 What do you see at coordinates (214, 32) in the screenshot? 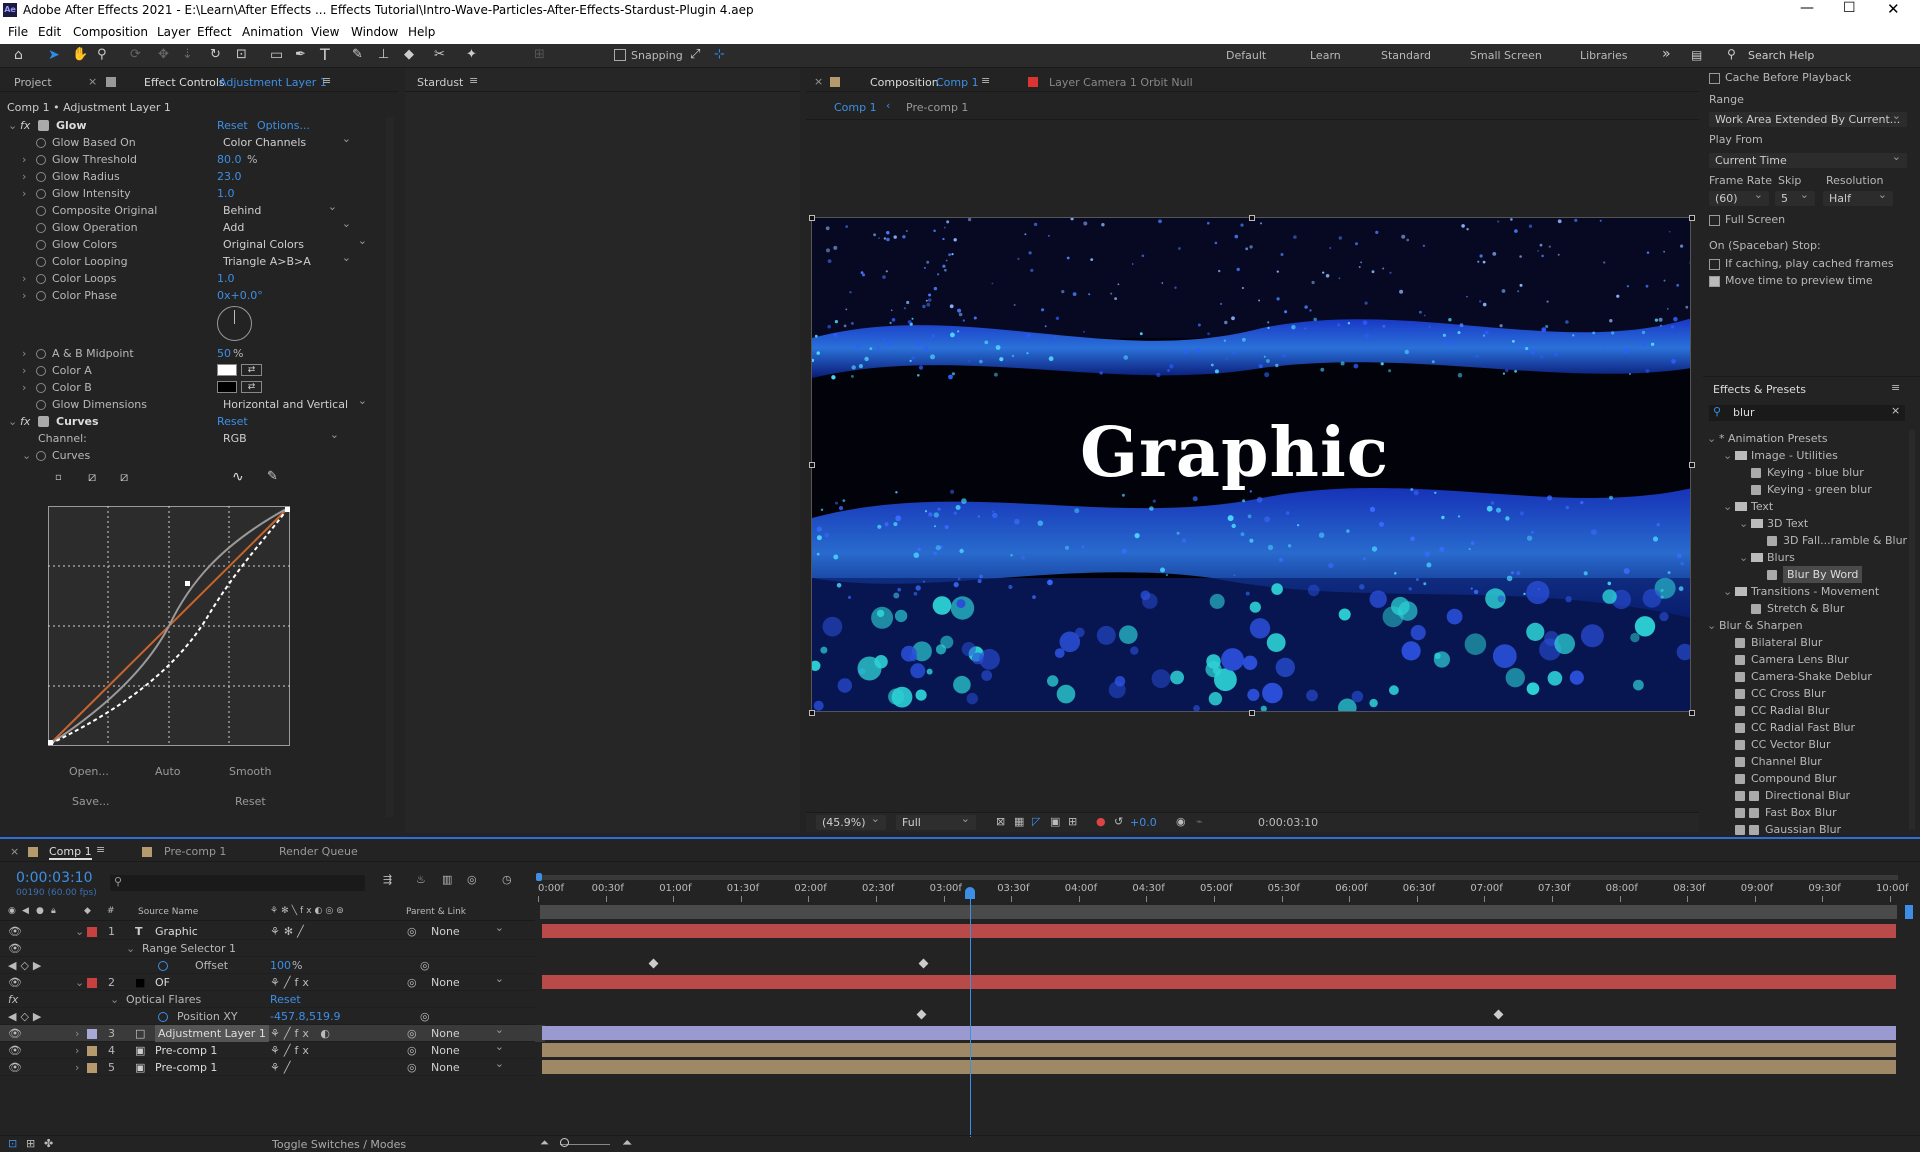
I see `menu-effect: Effect` at bounding box center [214, 32].